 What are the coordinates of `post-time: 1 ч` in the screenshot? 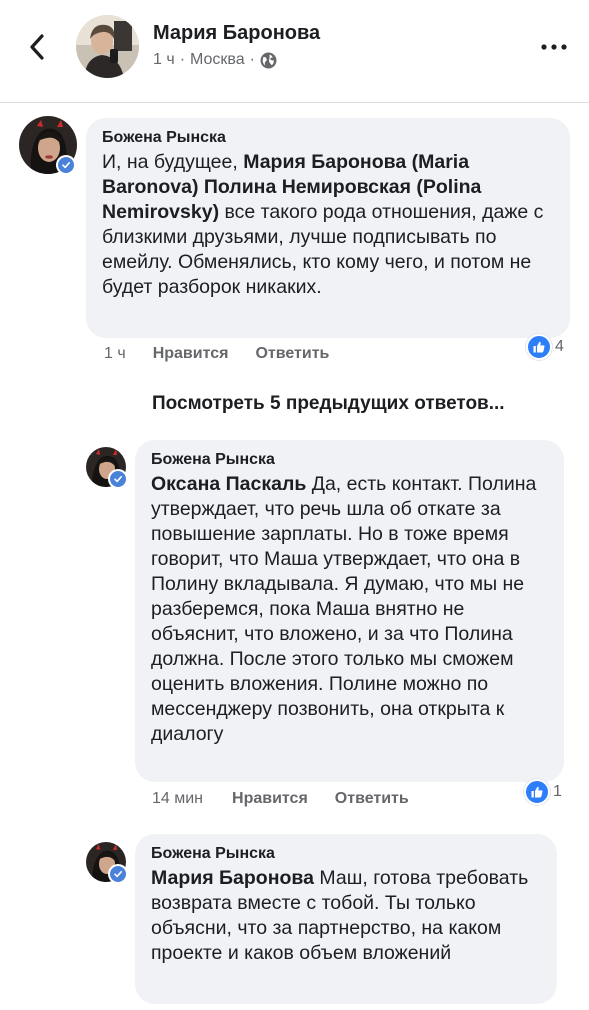 It's located at (164, 60).